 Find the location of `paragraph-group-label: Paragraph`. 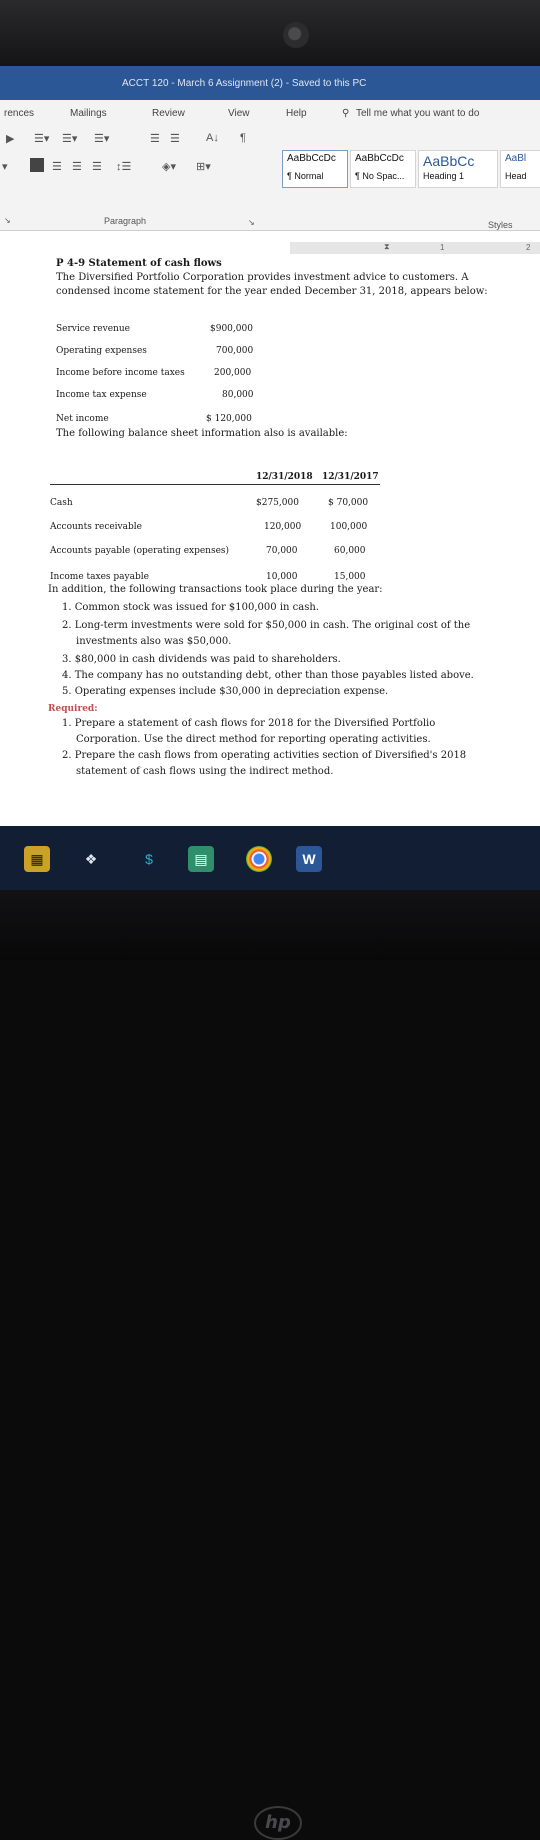

paragraph-group-label: Paragraph is located at coordinates (125, 221).